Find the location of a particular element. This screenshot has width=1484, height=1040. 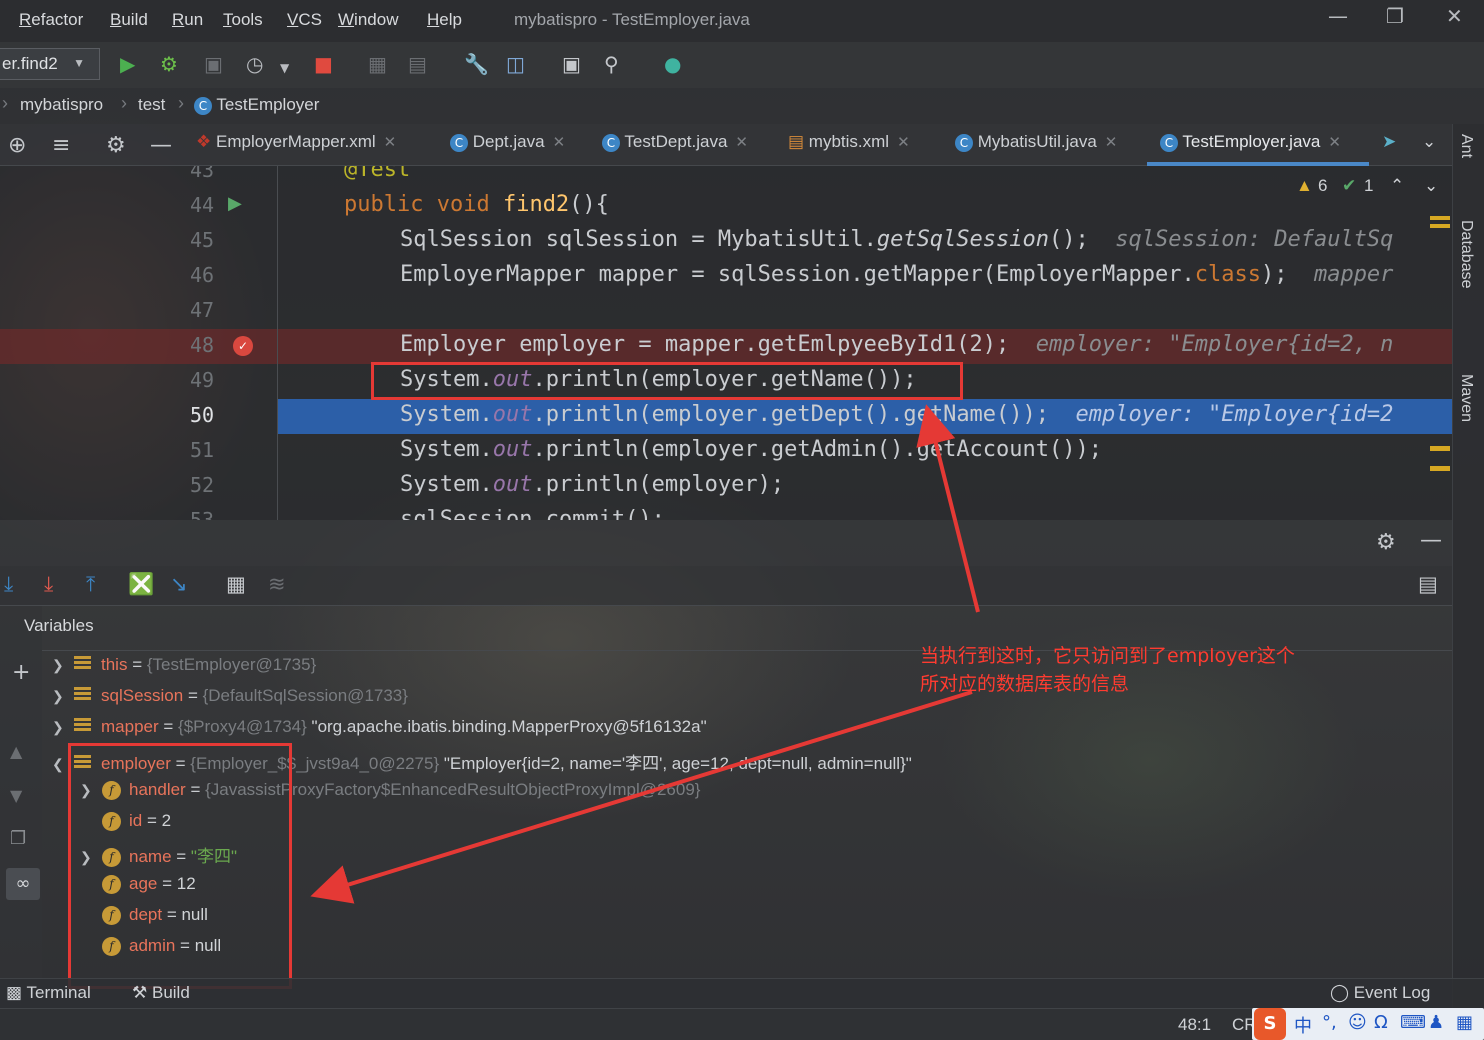

build-label: Build is located at coordinates (170, 992).